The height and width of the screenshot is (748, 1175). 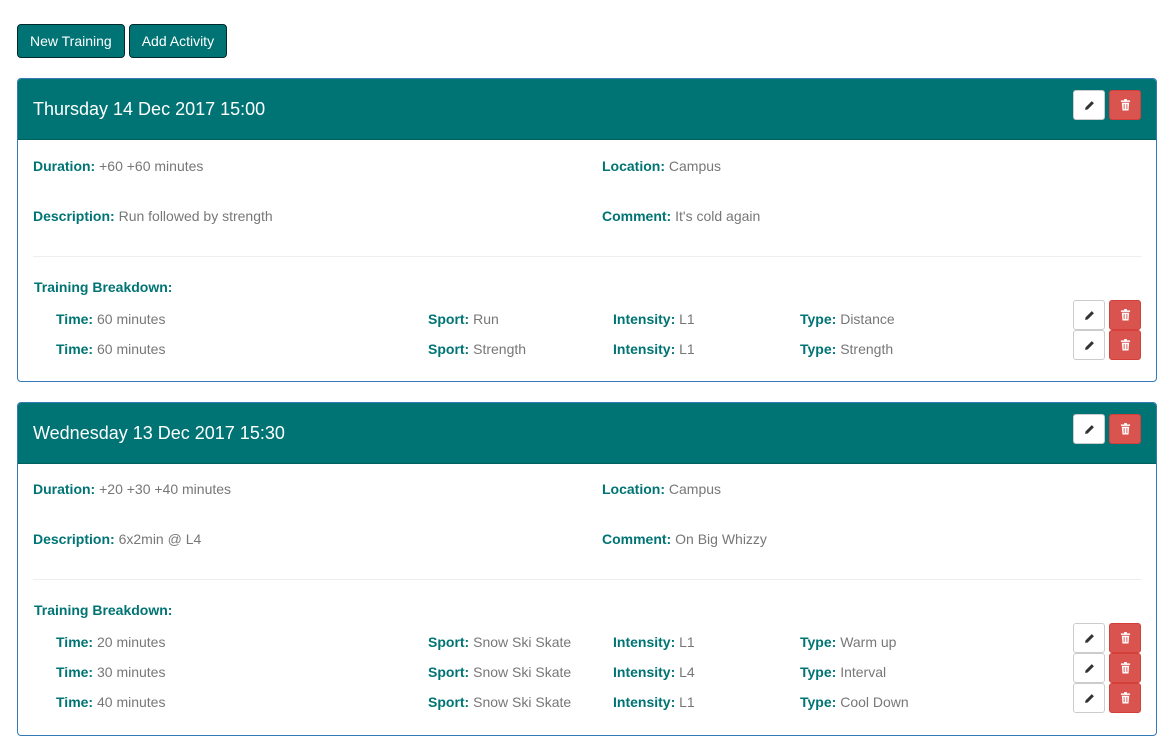 I want to click on add-activity-button: Add Activity, so click(x=178, y=41).